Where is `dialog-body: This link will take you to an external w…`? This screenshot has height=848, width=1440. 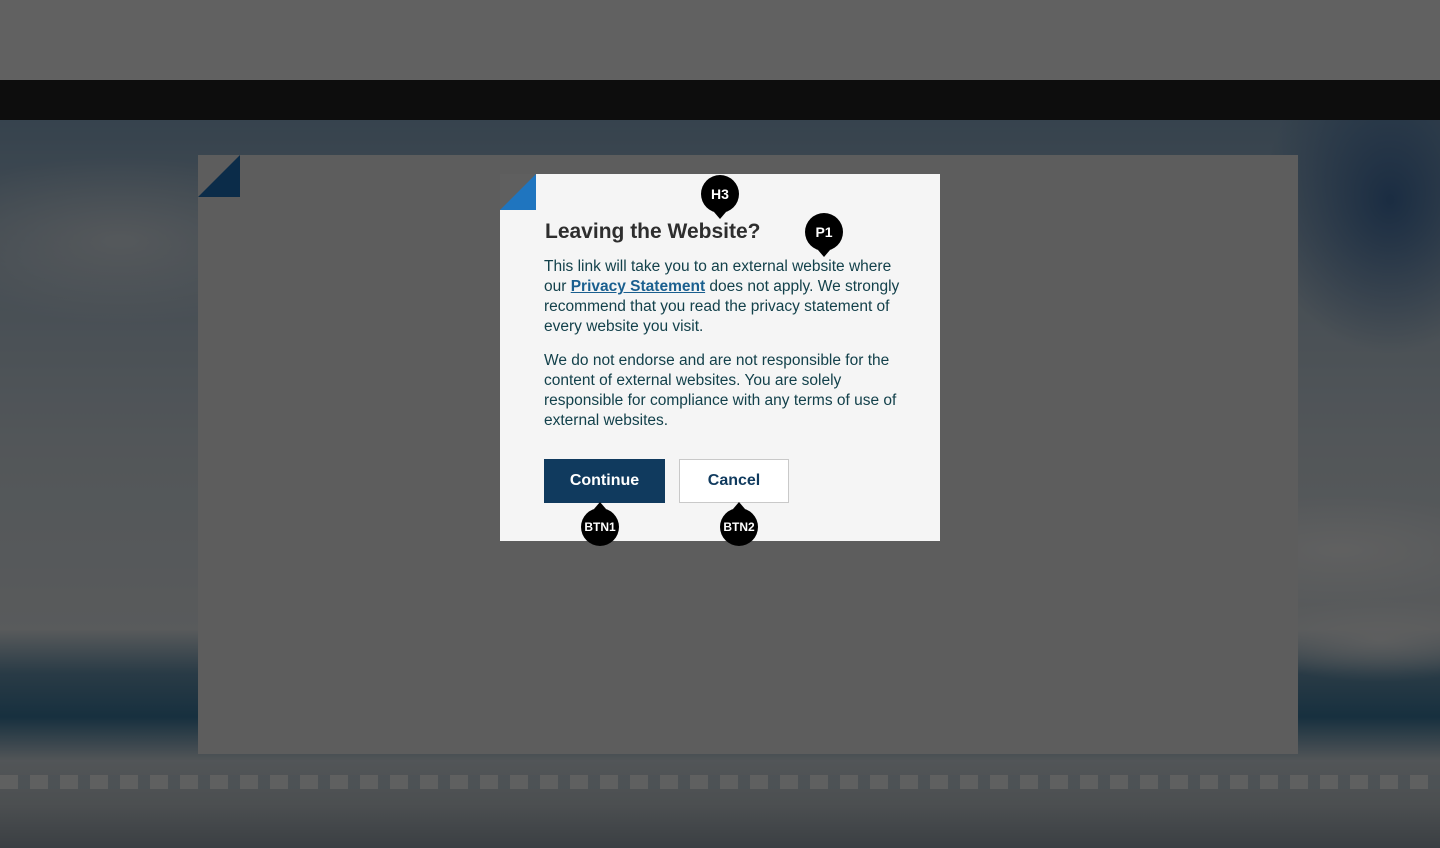 dialog-body: This link will take you to an external w… is located at coordinates (722, 351).